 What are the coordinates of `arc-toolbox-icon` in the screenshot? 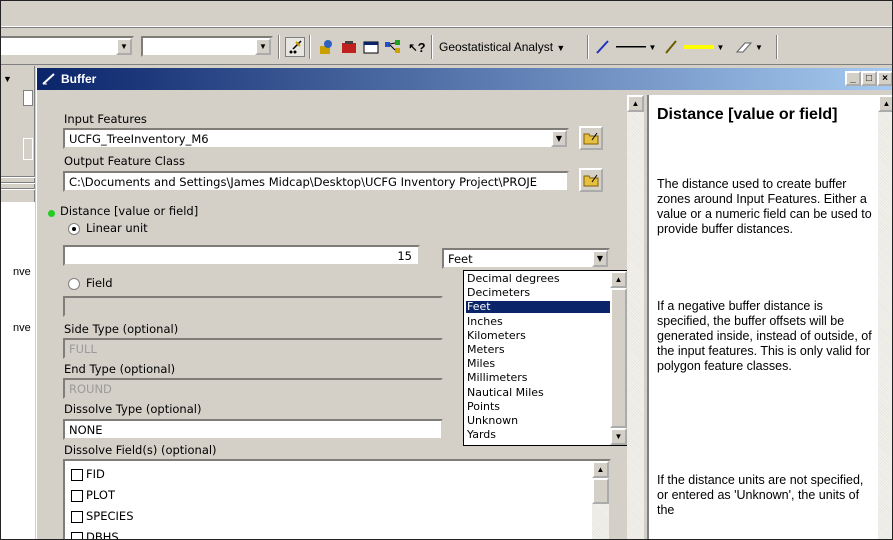 It's located at (349, 47).